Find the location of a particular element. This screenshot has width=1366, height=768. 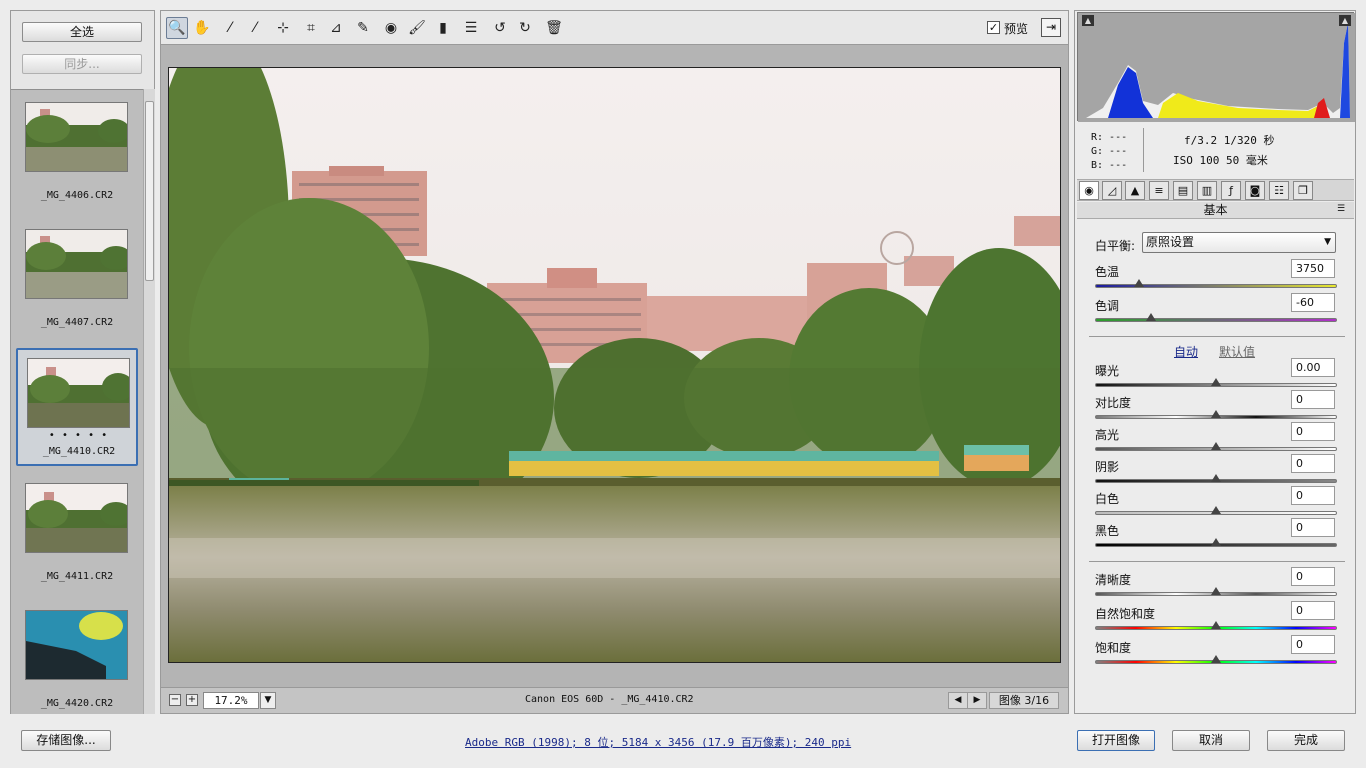

slider-row: 清晰度 0 is located at coordinates (1216, 585).